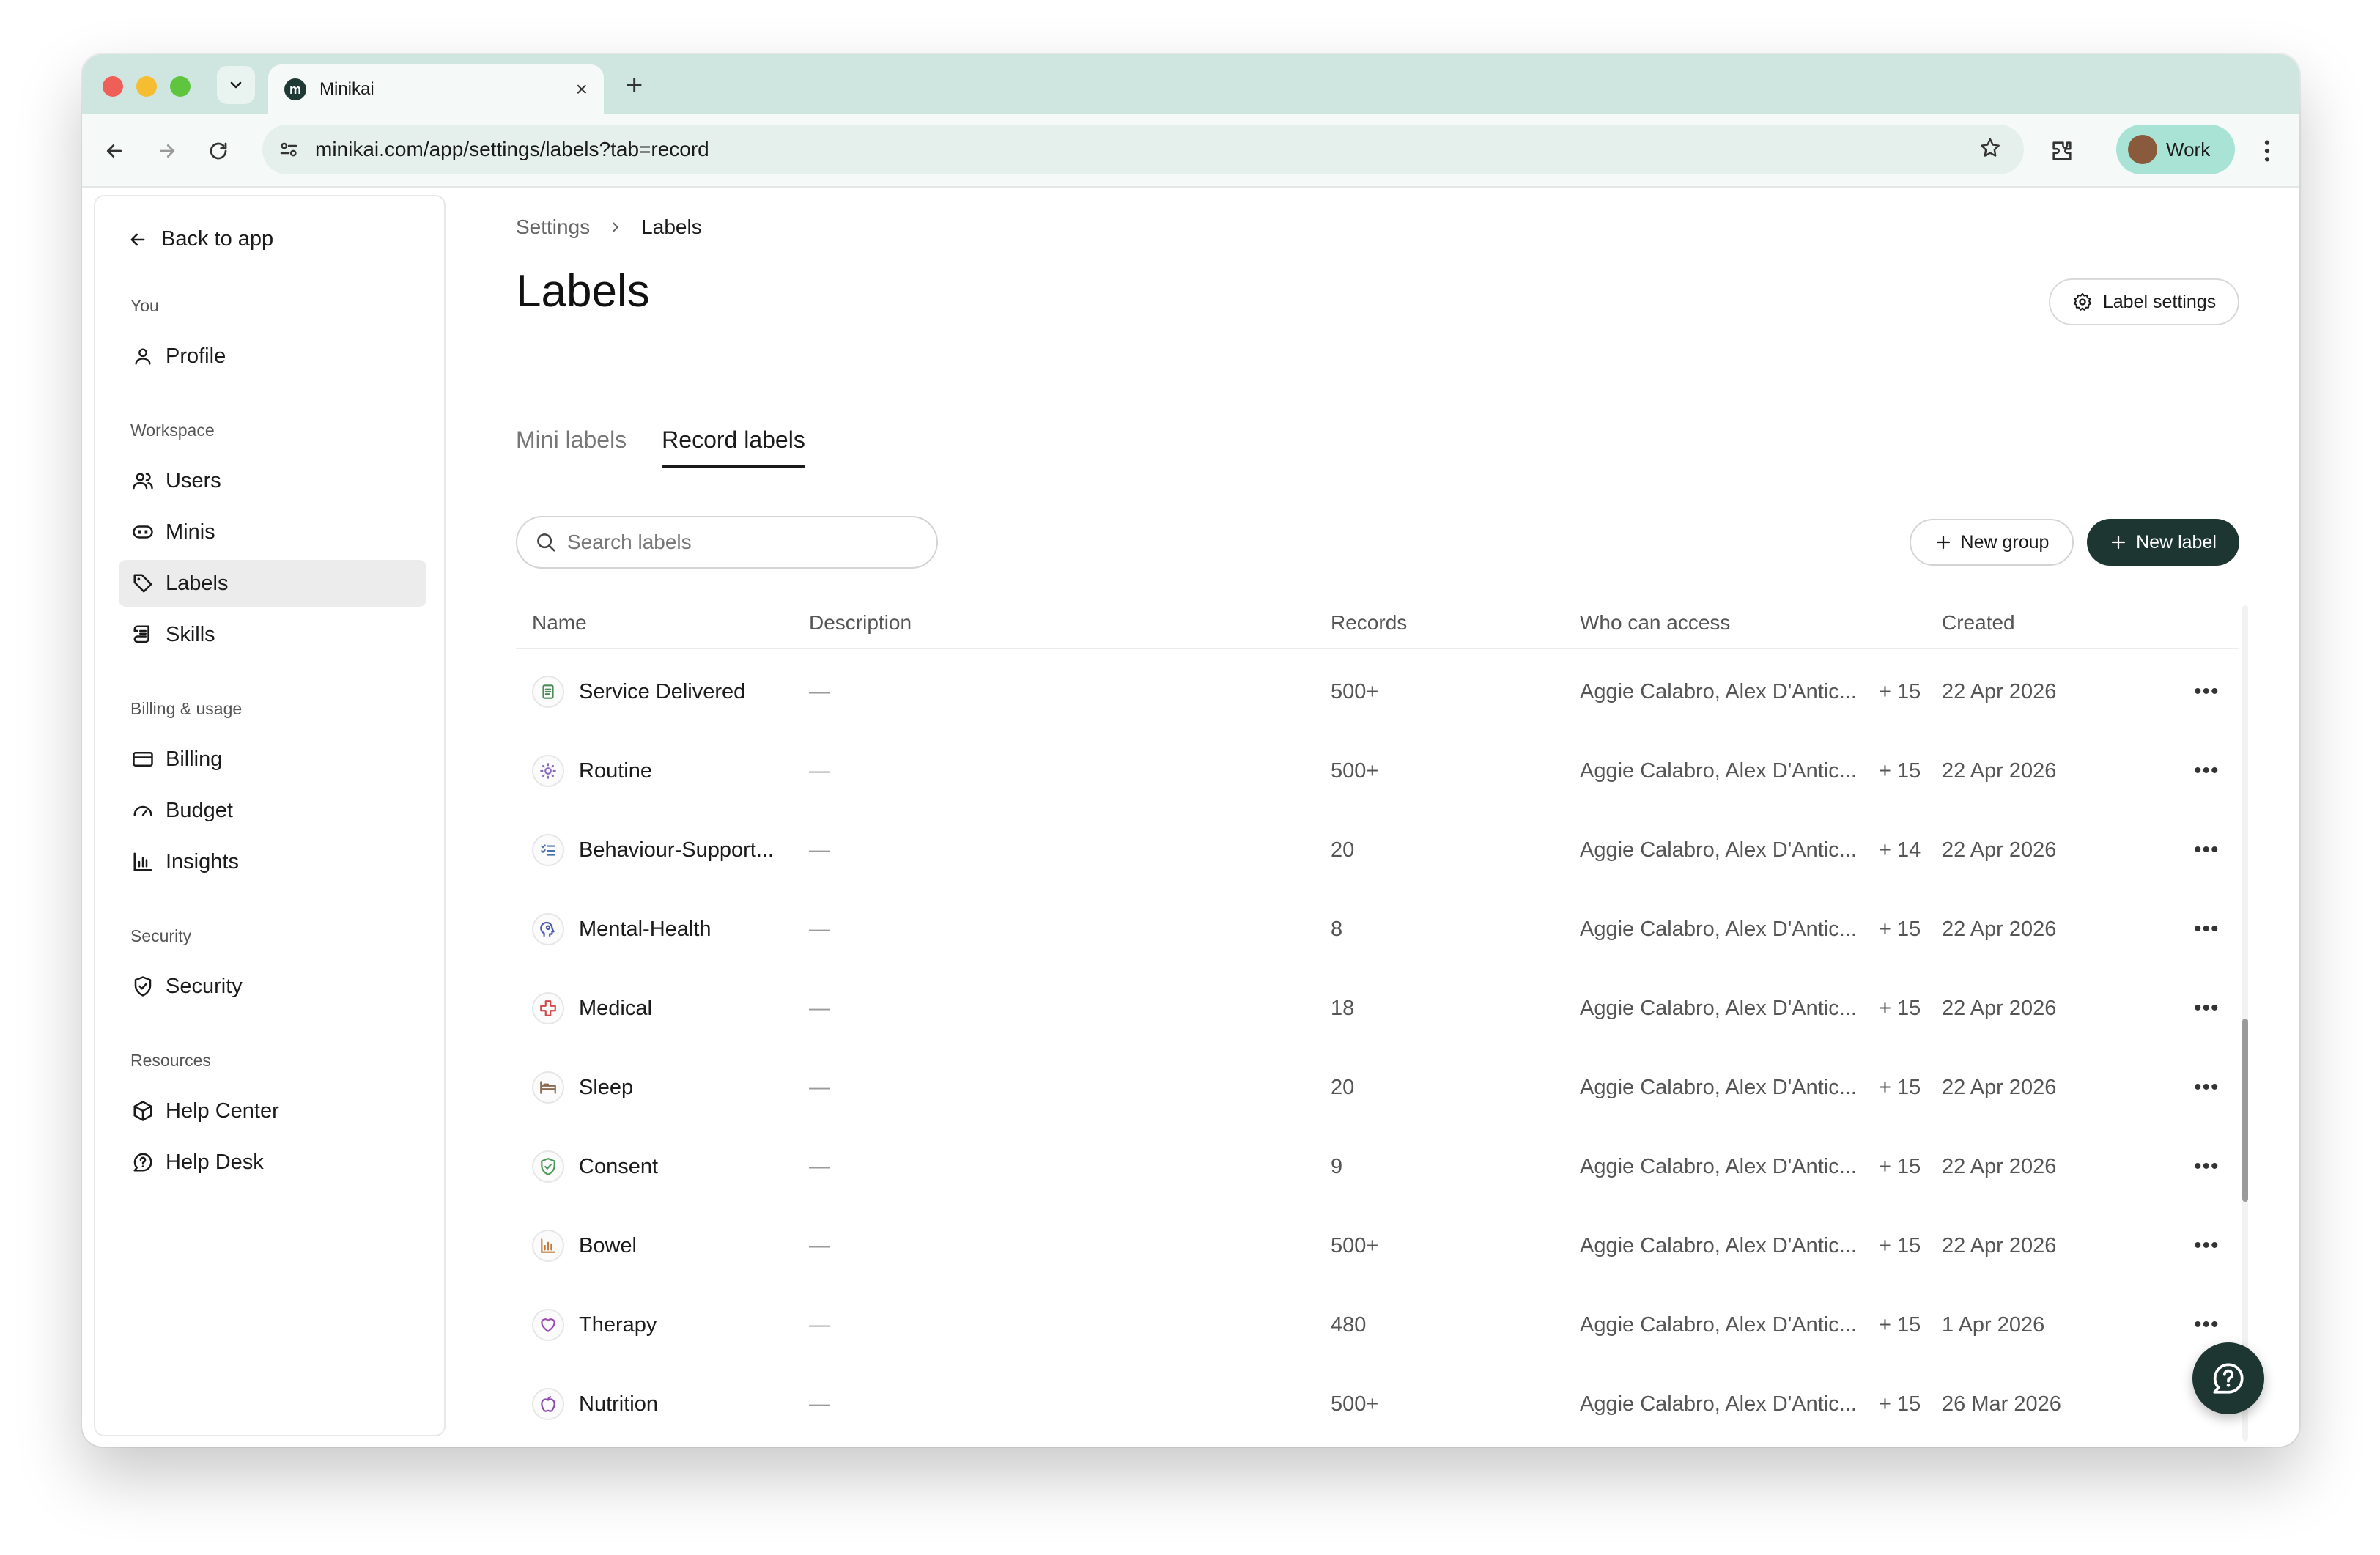 The width and height of the screenshot is (2380, 1555). Describe the element at coordinates (819, 1324) in the screenshot. I see `label-description: —` at that location.